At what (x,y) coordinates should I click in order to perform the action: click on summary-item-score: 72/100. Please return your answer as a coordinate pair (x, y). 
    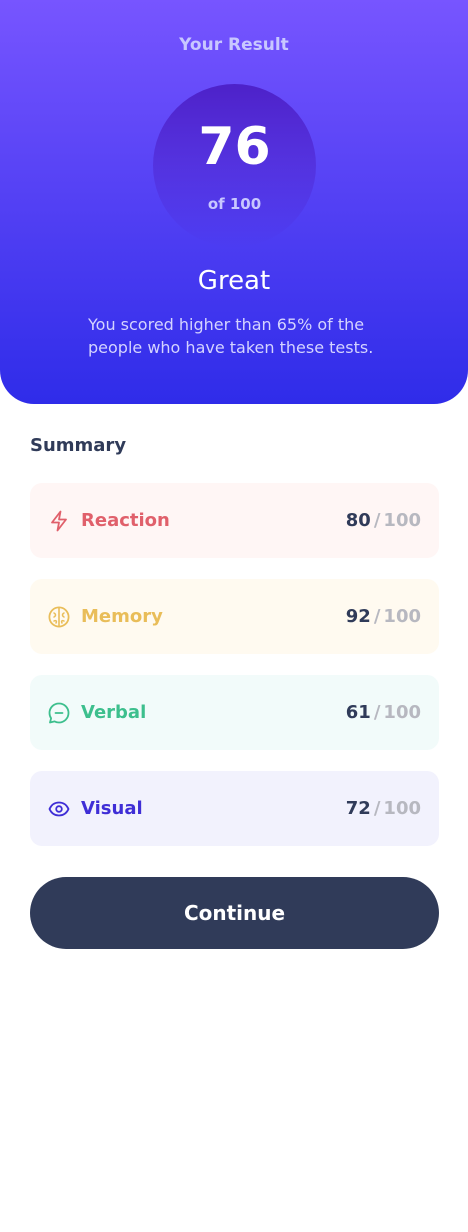
    Looking at the image, I should click on (383, 808).